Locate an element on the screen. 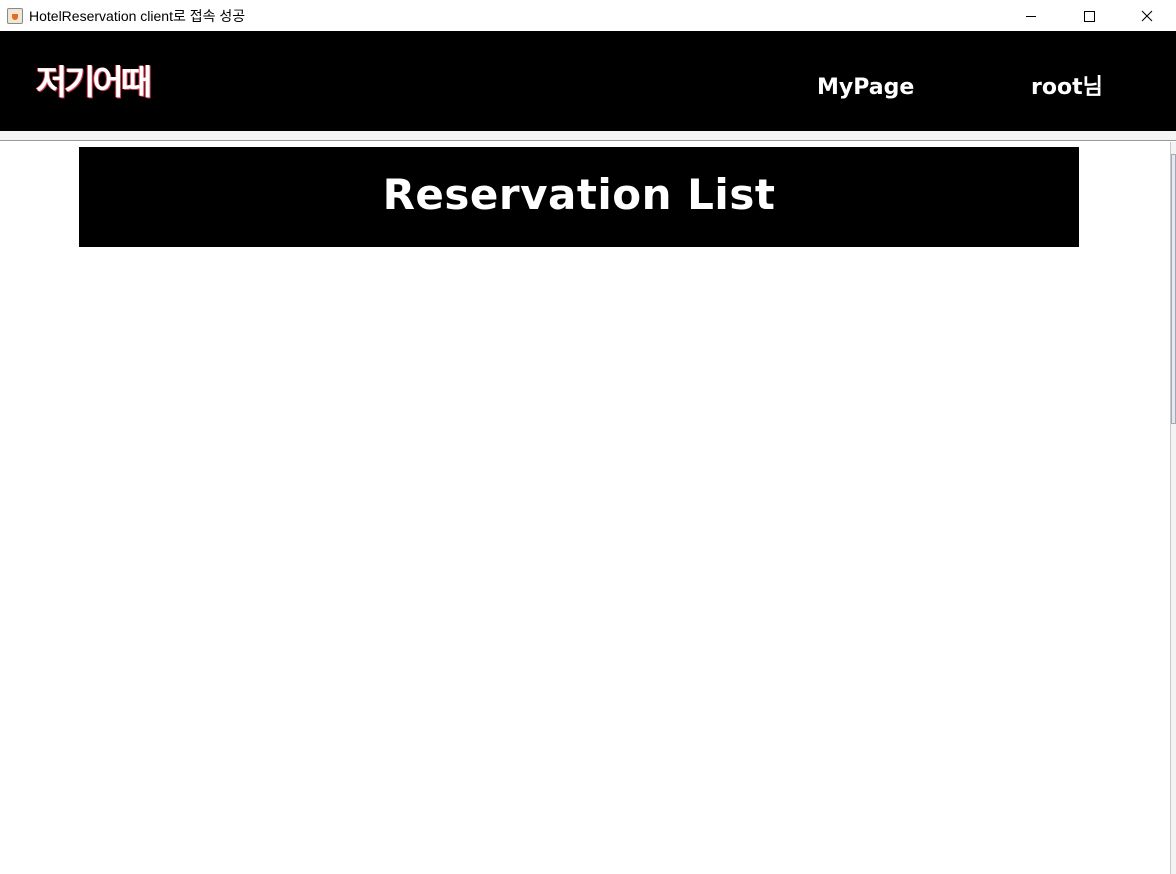 The image size is (1176, 874). window-title-bar: HotelReservation client로 접속 성공 is located at coordinates (588, 15).